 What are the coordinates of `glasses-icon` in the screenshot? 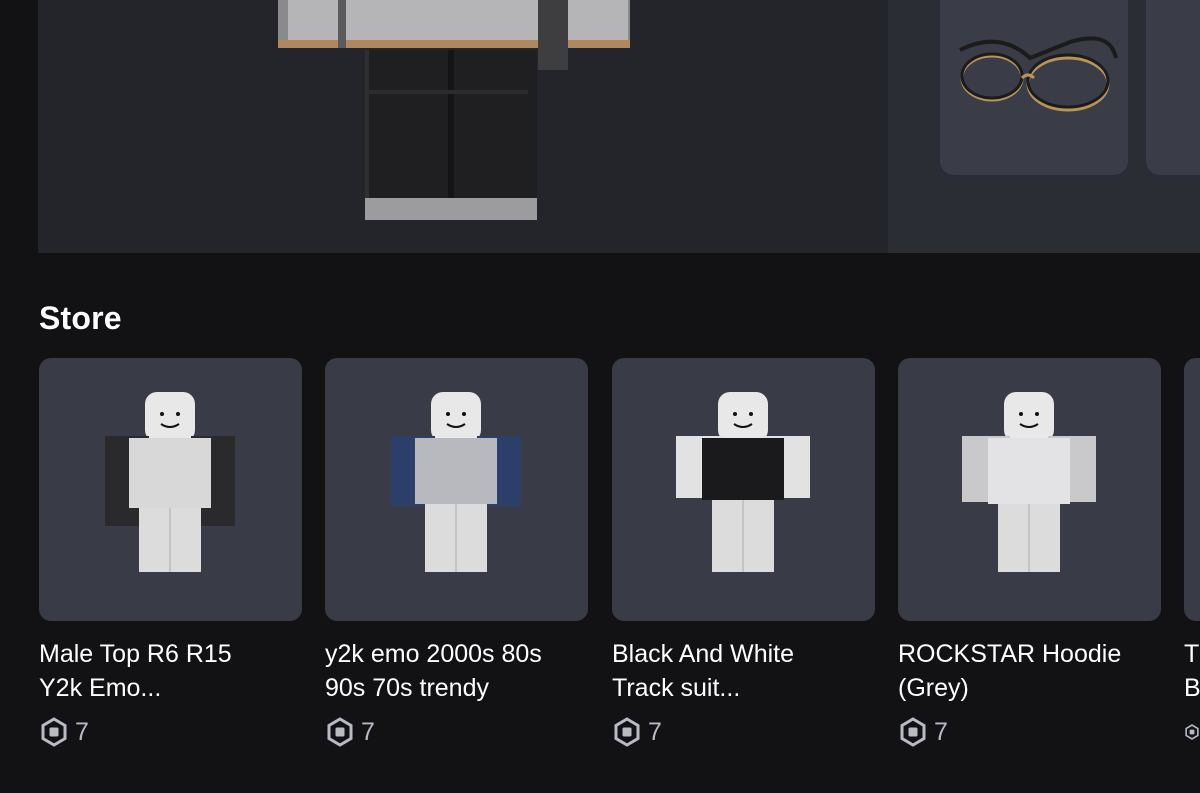 It's located at (1038, 74).